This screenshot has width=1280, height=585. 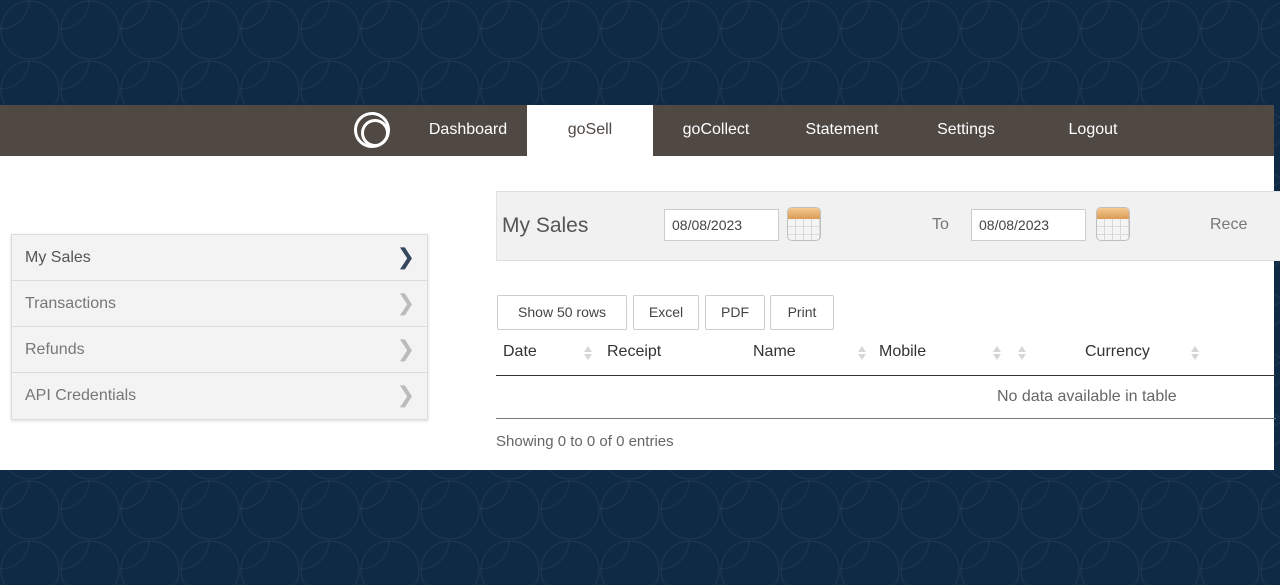 I want to click on sidebar-item-label: Transactions, so click(x=70, y=303).